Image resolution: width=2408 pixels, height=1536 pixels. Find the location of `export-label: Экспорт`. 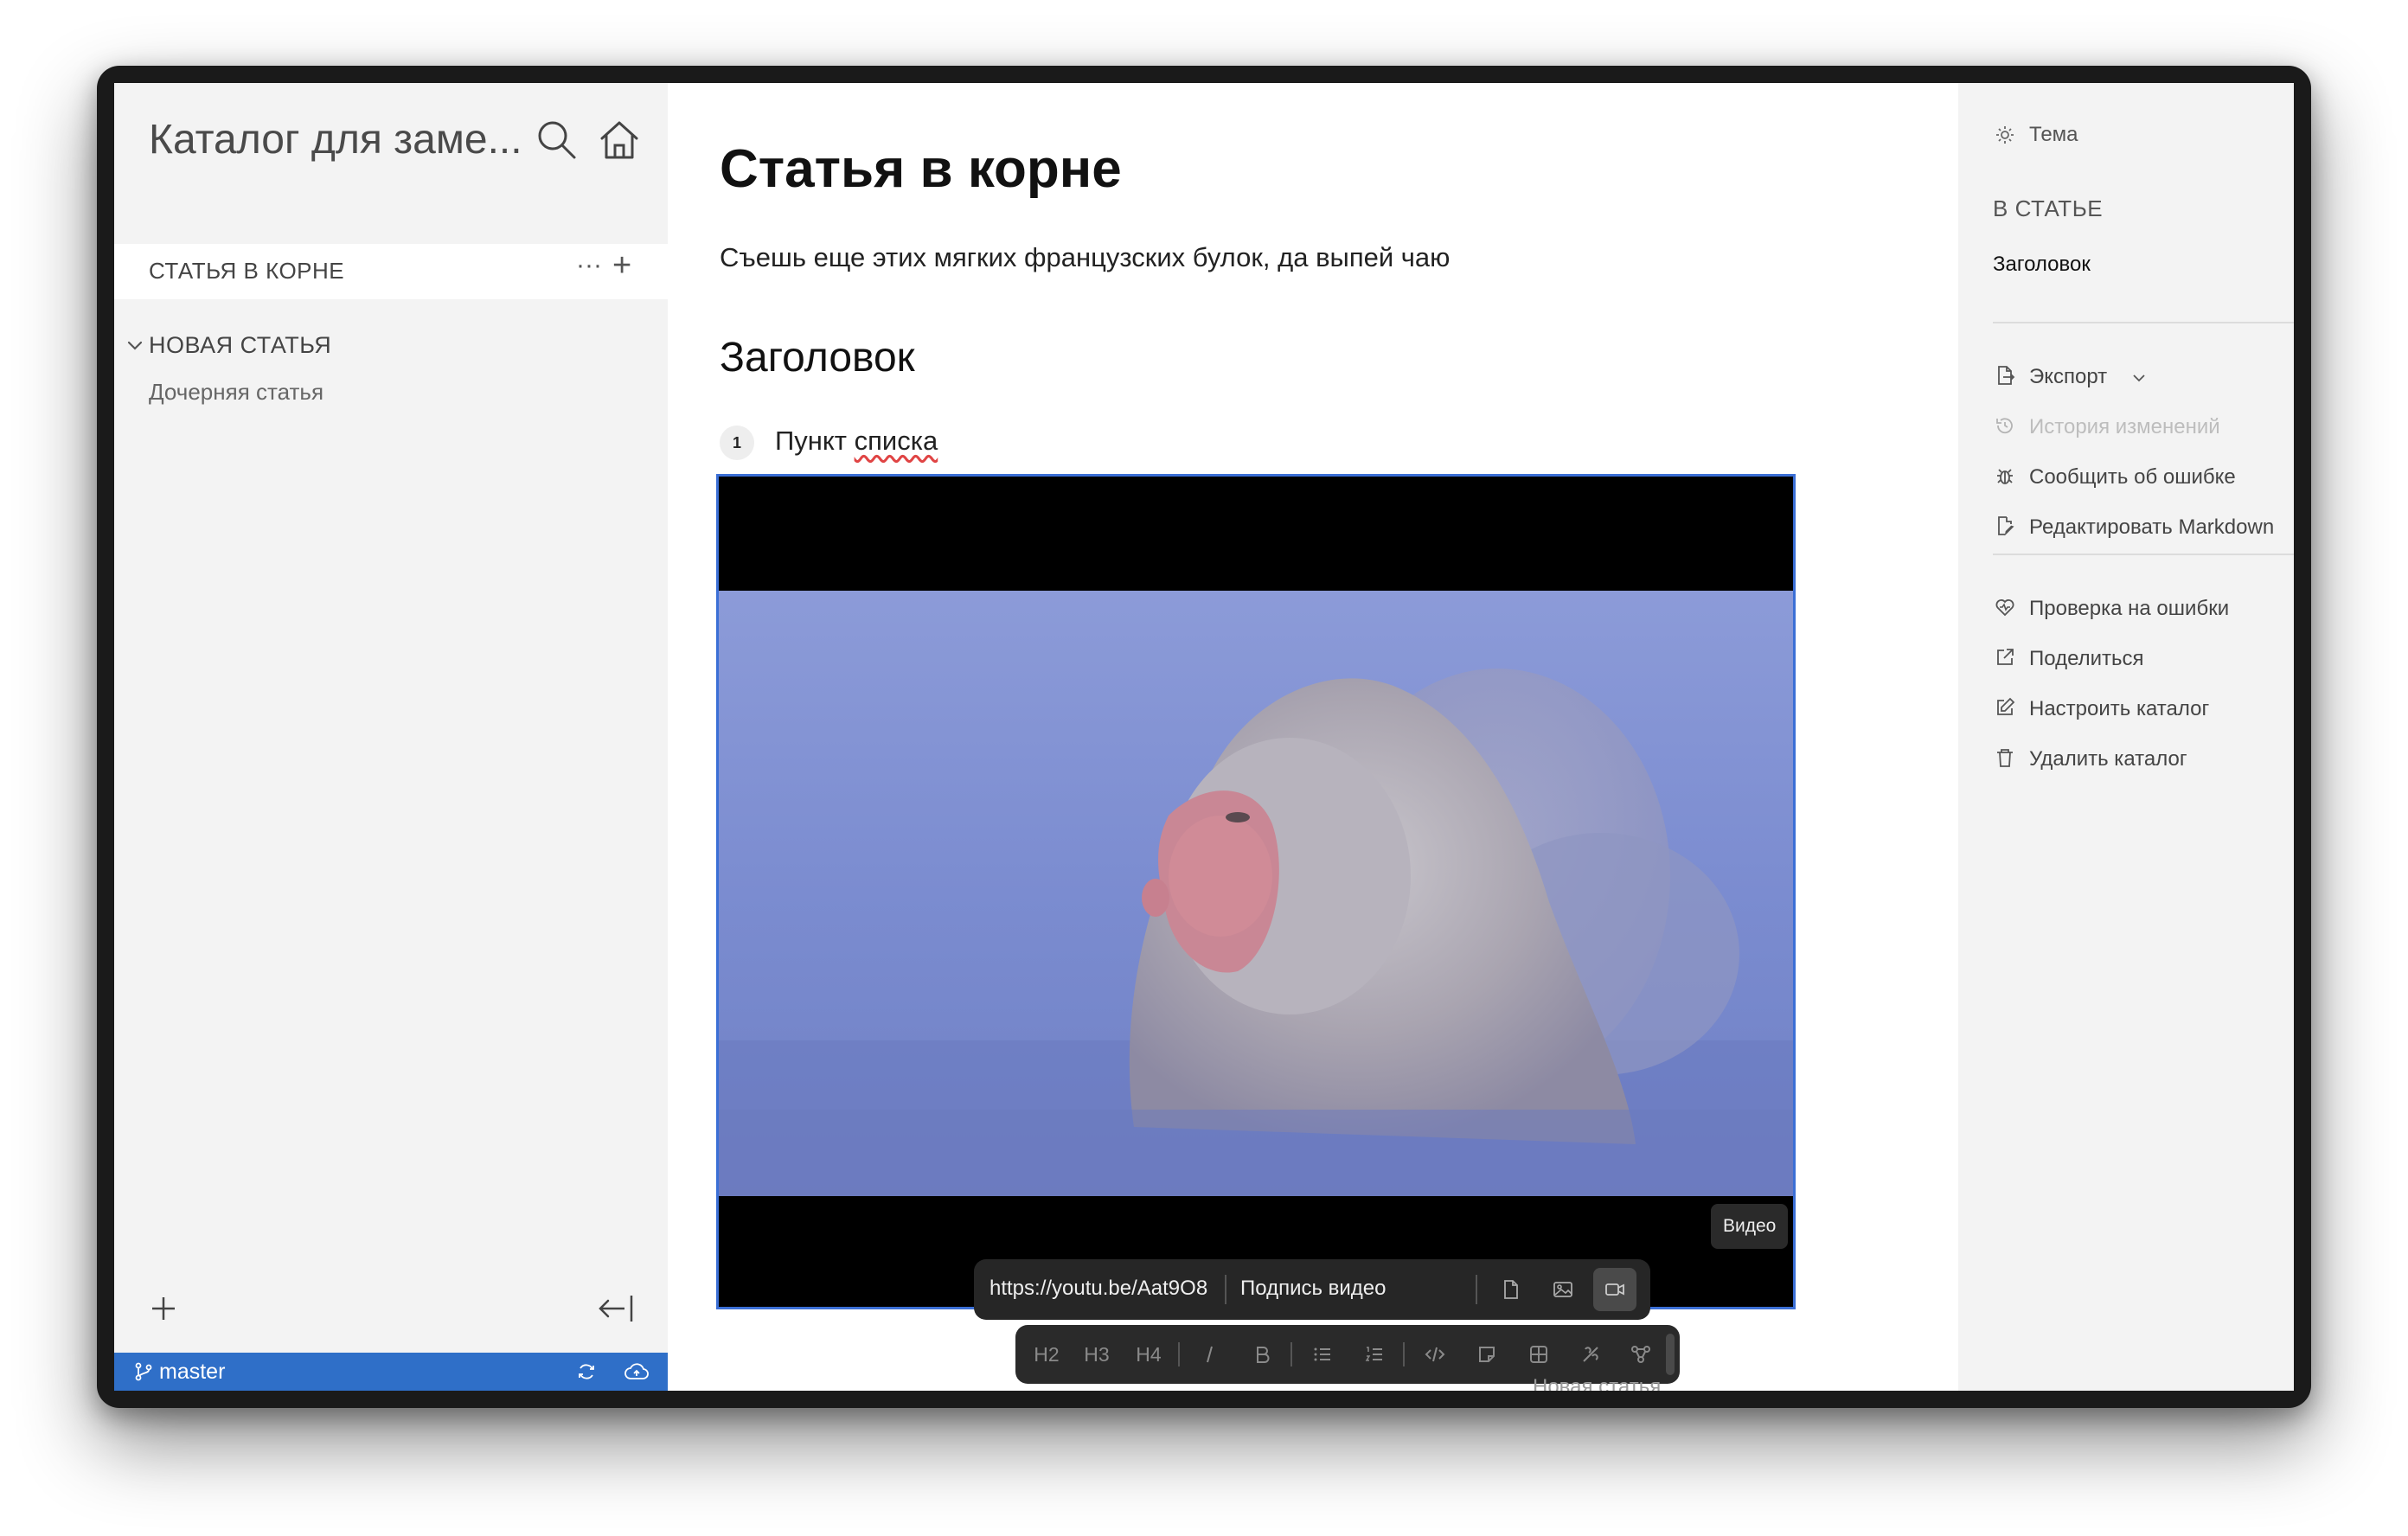

export-label: Экспорт is located at coordinates (2068, 376).